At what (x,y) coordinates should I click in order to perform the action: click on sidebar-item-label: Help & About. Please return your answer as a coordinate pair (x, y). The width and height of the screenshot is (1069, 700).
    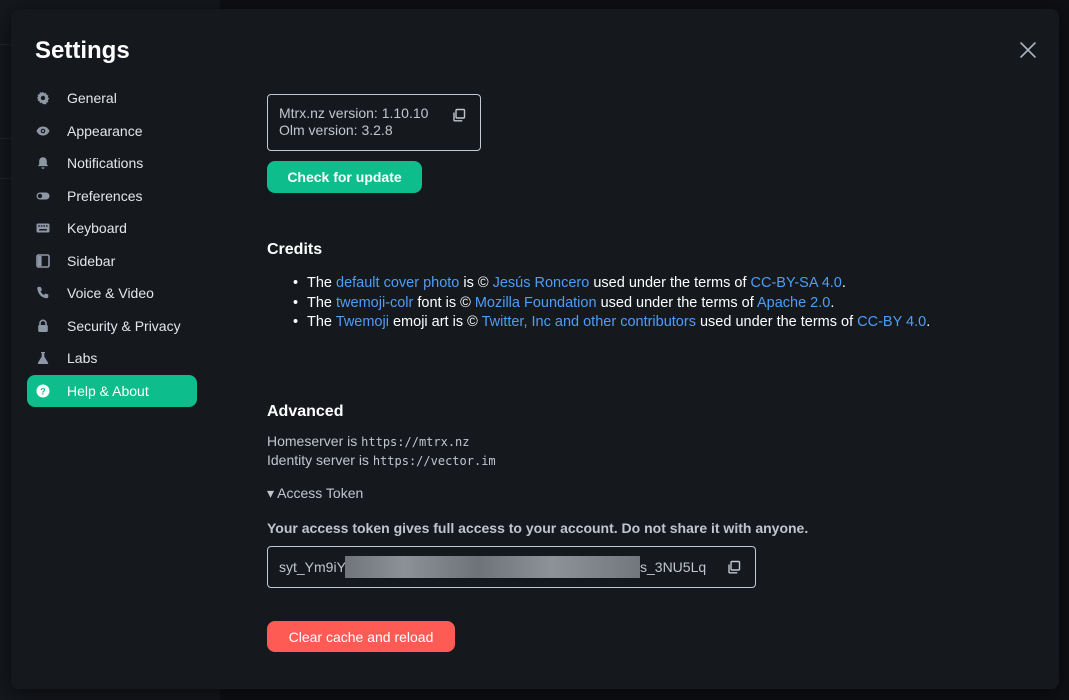
    Looking at the image, I should click on (108, 390).